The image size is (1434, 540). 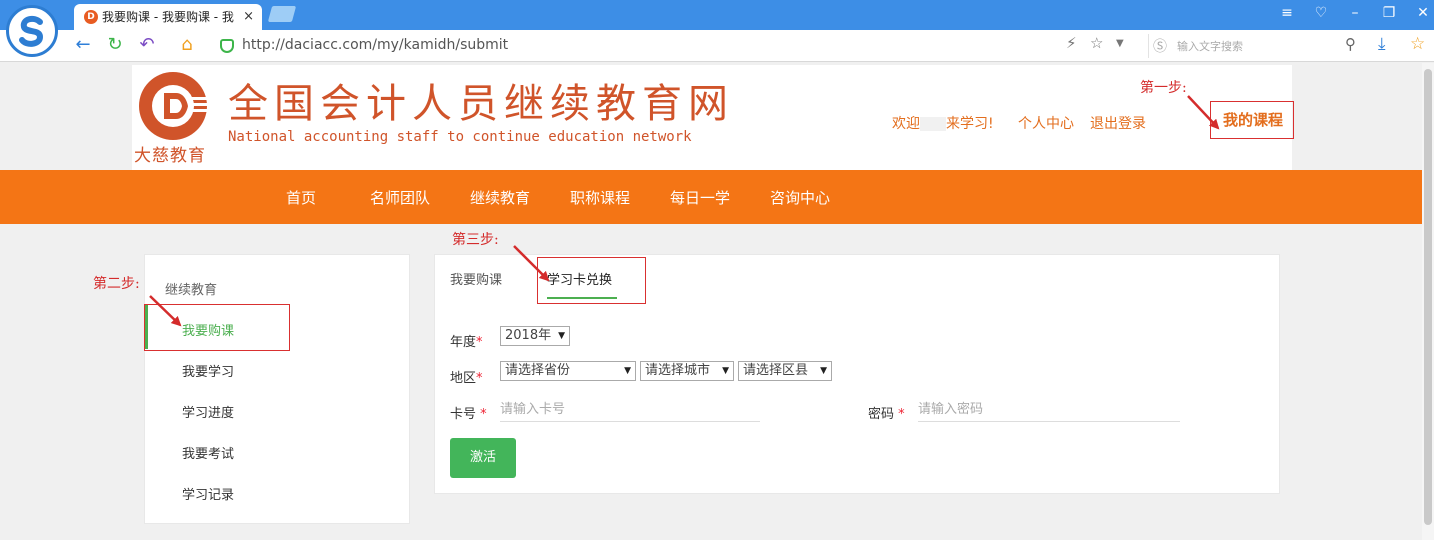 What do you see at coordinates (600, 197) in the screenshot?
I see `nav-item-title-courses: 职称课程` at bounding box center [600, 197].